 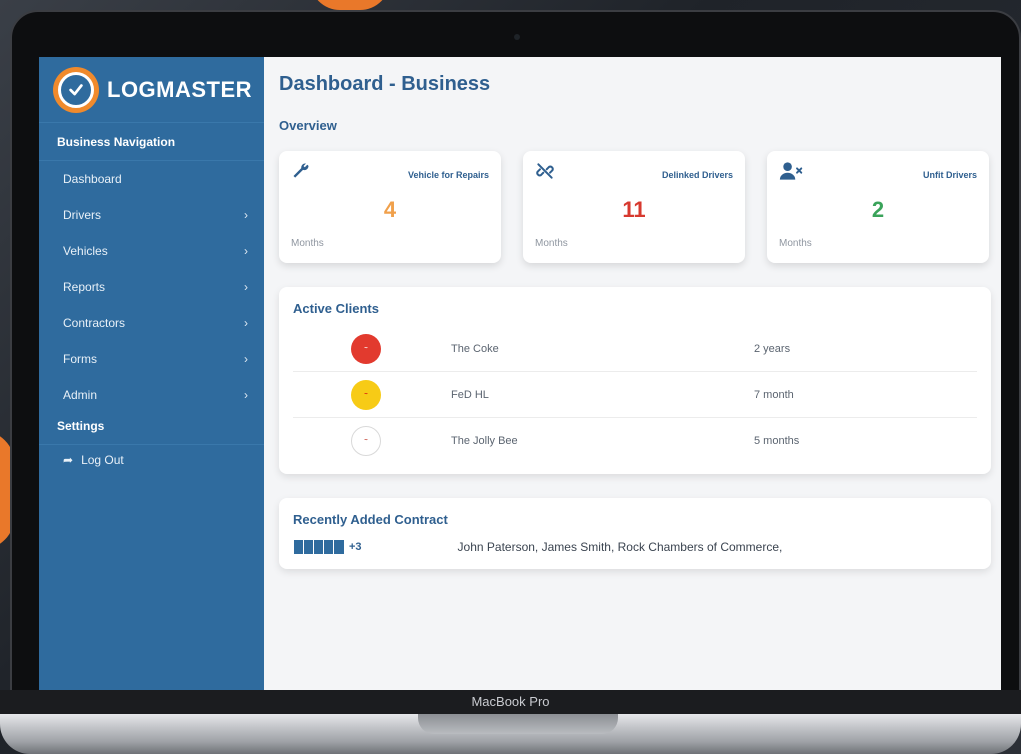 I want to click on client-name: The Jolly Bee, so click(x=484, y=441).